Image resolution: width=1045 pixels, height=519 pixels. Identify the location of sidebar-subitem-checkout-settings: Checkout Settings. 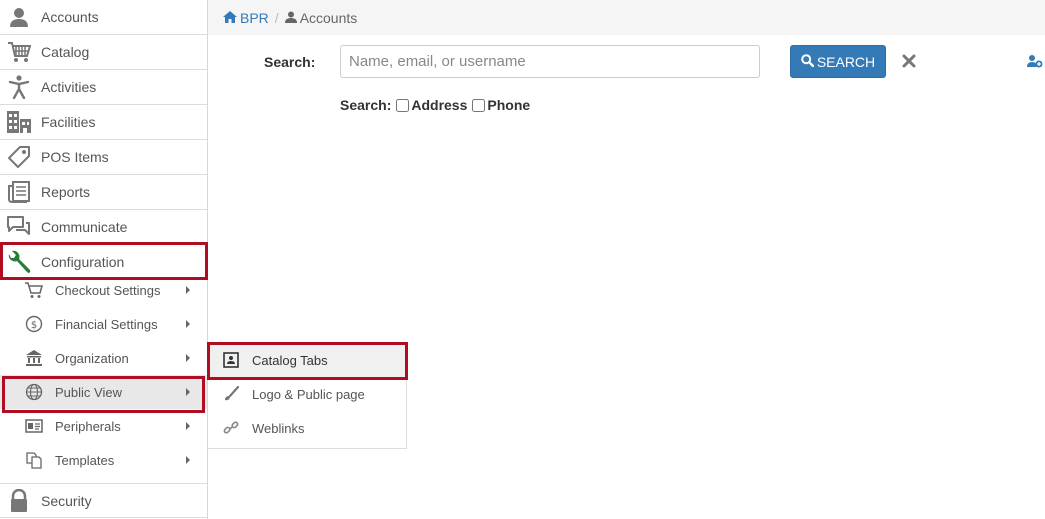
(103, 290).